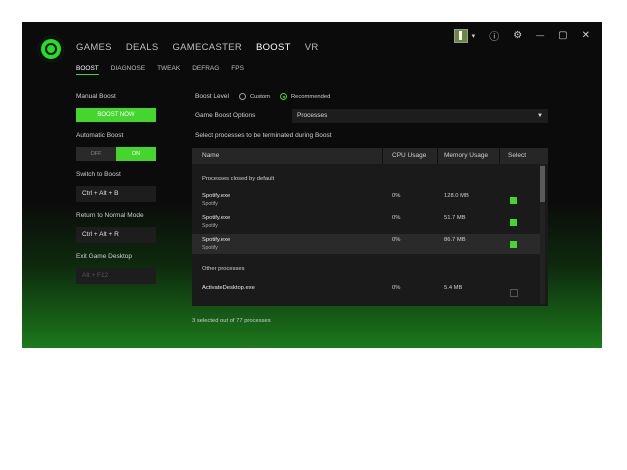  What do you see at coordinates (312, 47) in the screenshot?
I see `tab-vr: VR` at bounding box center [312, 47].